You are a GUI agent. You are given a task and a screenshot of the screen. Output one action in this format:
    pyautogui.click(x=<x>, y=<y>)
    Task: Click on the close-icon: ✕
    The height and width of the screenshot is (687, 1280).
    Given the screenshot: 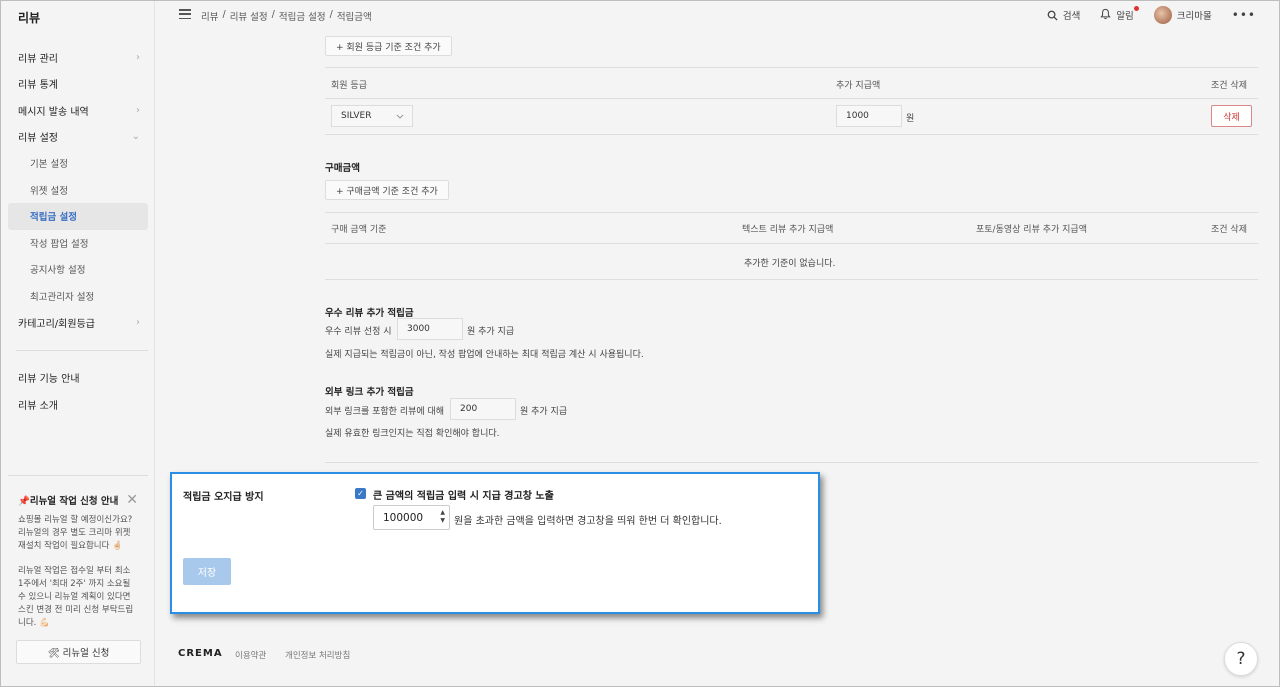 What is the action you would take?
    pyautogui.click(x=132, y=500)
    